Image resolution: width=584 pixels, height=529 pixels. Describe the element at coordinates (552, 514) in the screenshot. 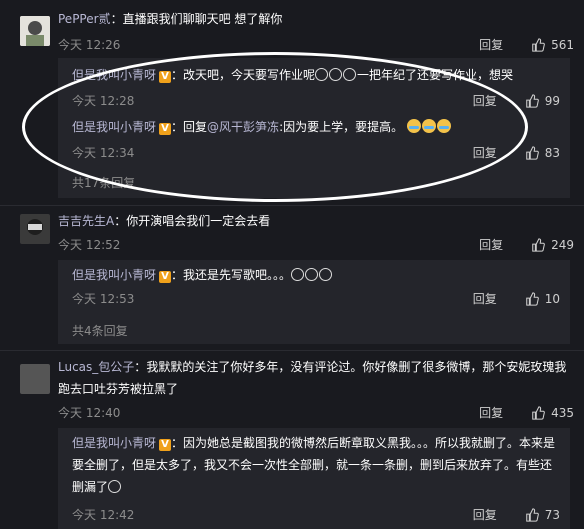

I see `like-count: 73` at that location.